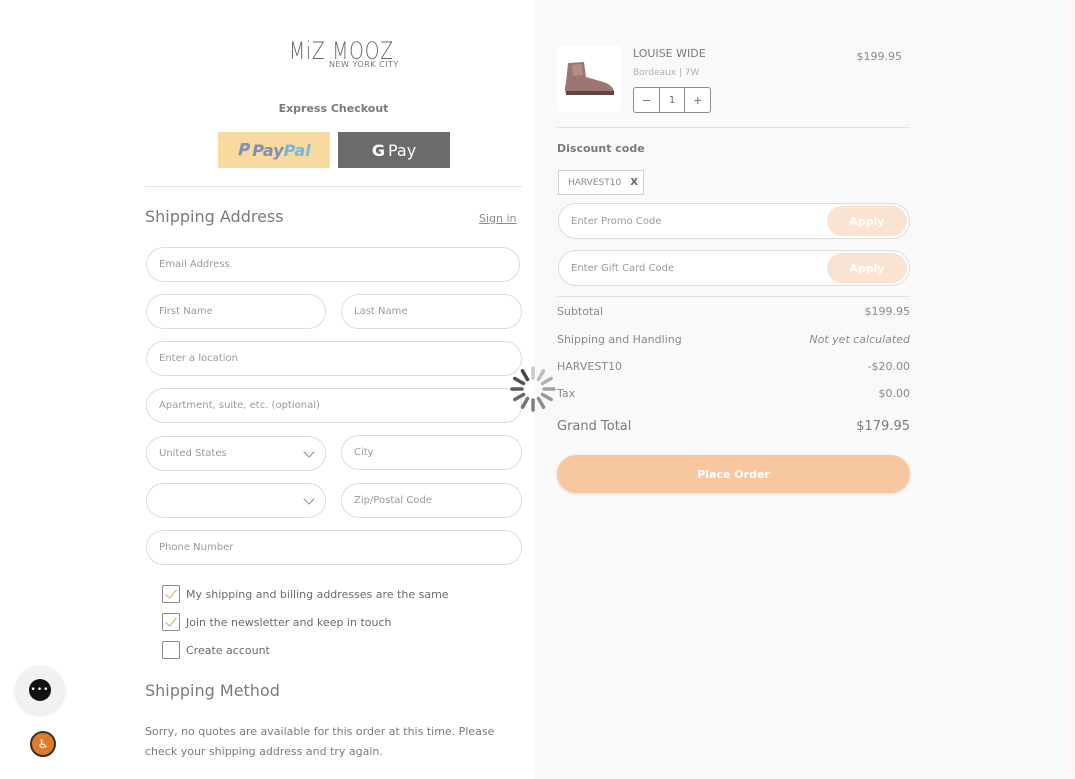 The image size is (1075, 779). Describe the element at coordinates (236, 453) in the screenshot. I see `country-select: United States` at that location.